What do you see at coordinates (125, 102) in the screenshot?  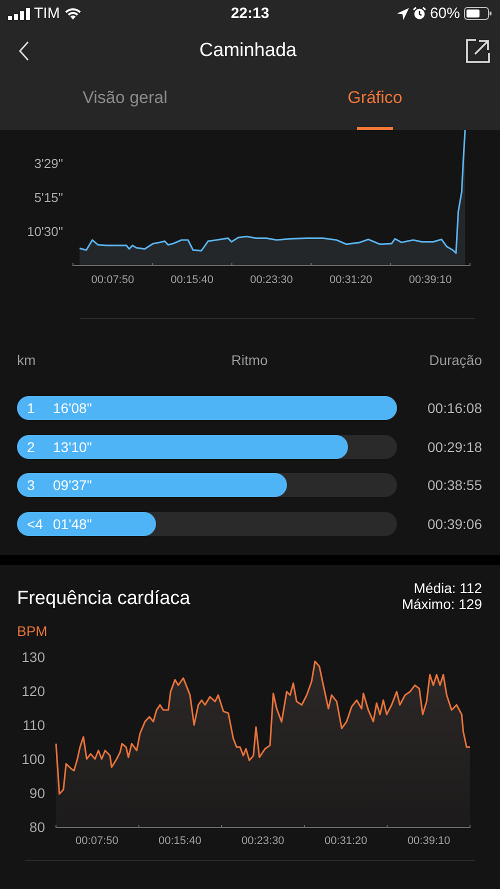 I see `tab: Visão geral` at bounding box center [125, 102].